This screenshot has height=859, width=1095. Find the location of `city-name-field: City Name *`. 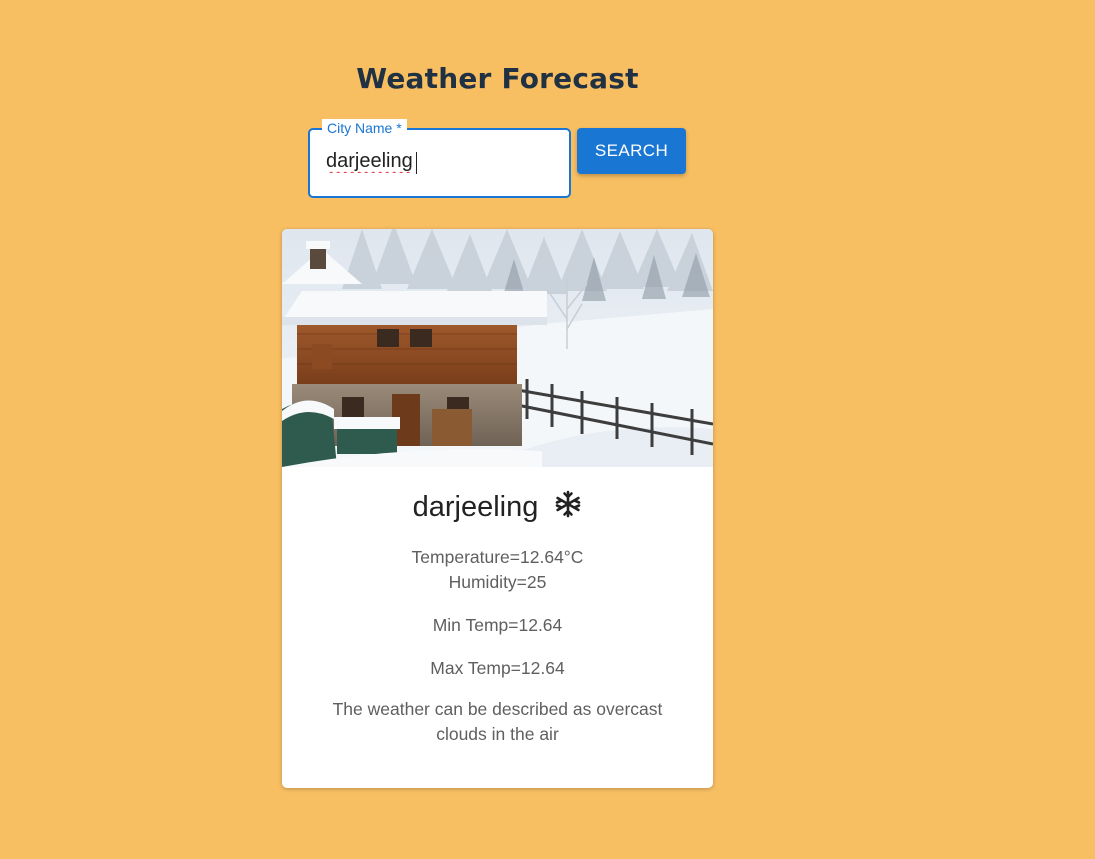

city-name-field: City Name * is located at coordinates (439, 158).